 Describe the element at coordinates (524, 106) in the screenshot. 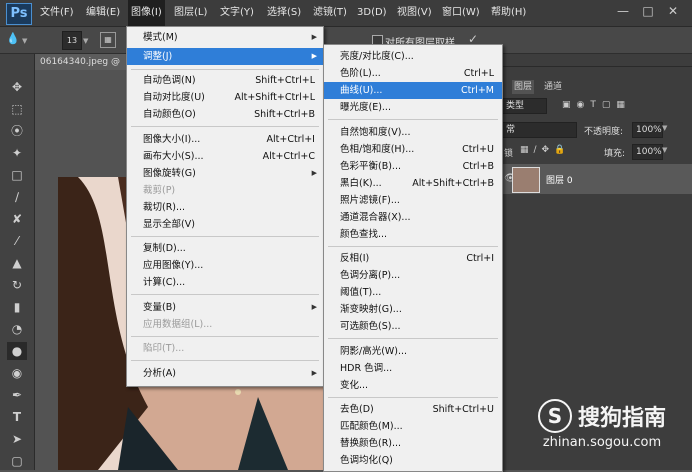

I see `layer-filter-select: 类型` at that location.